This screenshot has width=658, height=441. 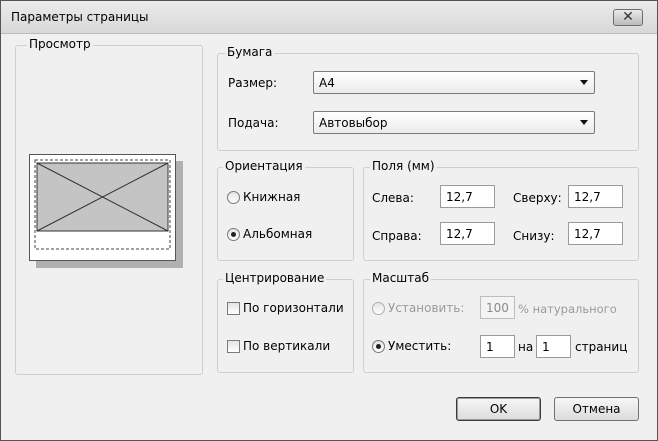 I want to click on page-preview-drawing, so click(x=102, y=204).